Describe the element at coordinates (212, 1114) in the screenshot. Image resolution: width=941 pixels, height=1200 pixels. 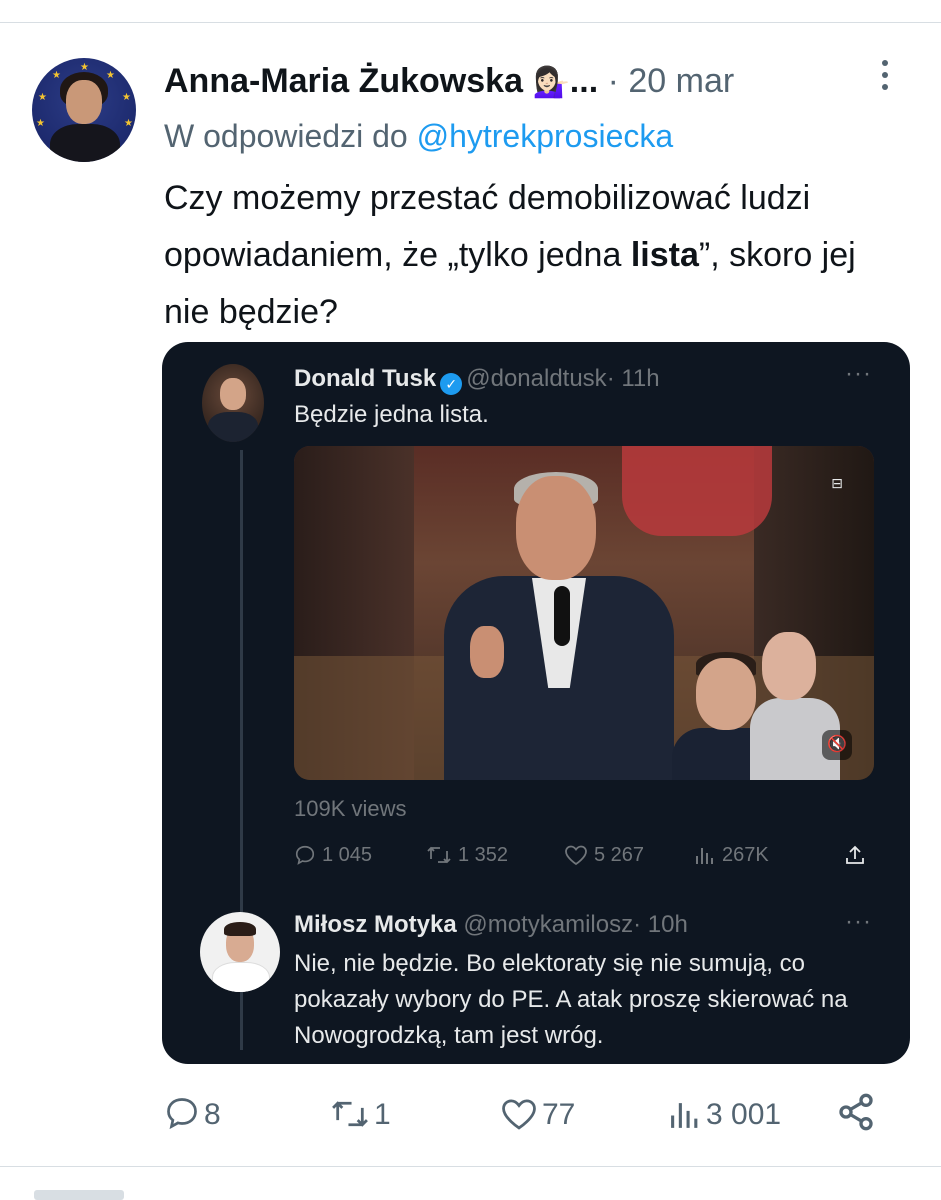
I see `reply-count: 8` at that location.